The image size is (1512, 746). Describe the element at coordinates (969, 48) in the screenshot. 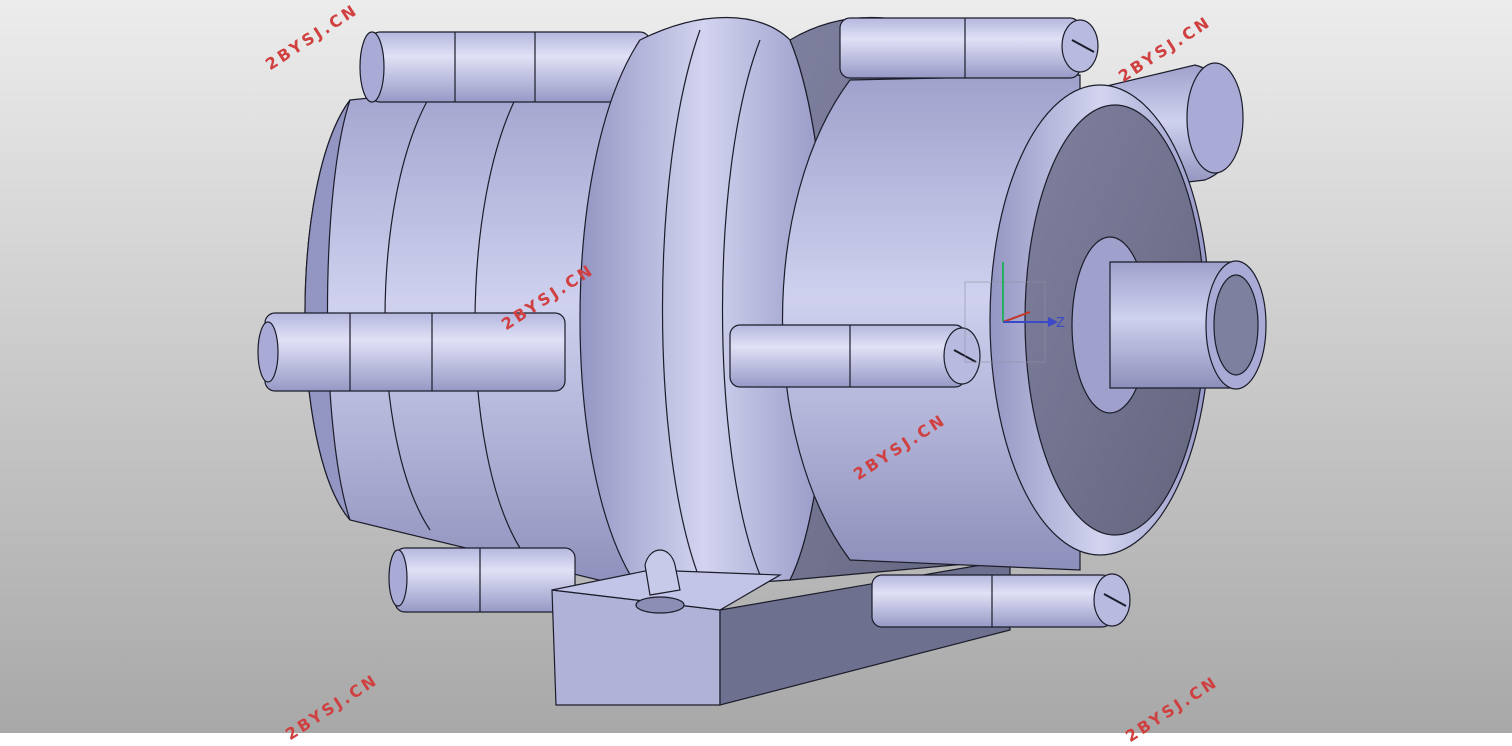

I see `front-bolt-top` at that location.